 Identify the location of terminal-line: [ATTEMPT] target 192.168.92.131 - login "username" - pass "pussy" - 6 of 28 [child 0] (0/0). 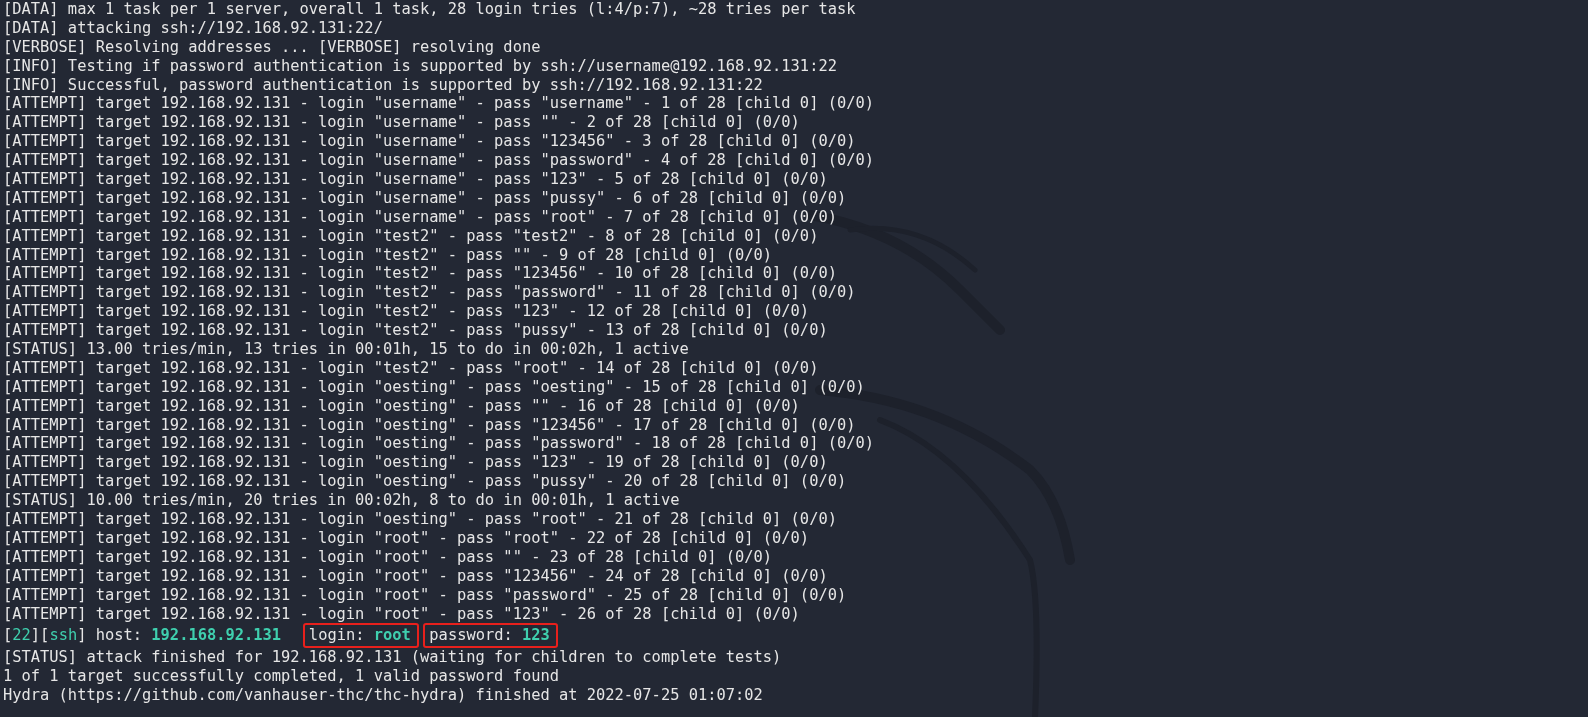
(425, 198).